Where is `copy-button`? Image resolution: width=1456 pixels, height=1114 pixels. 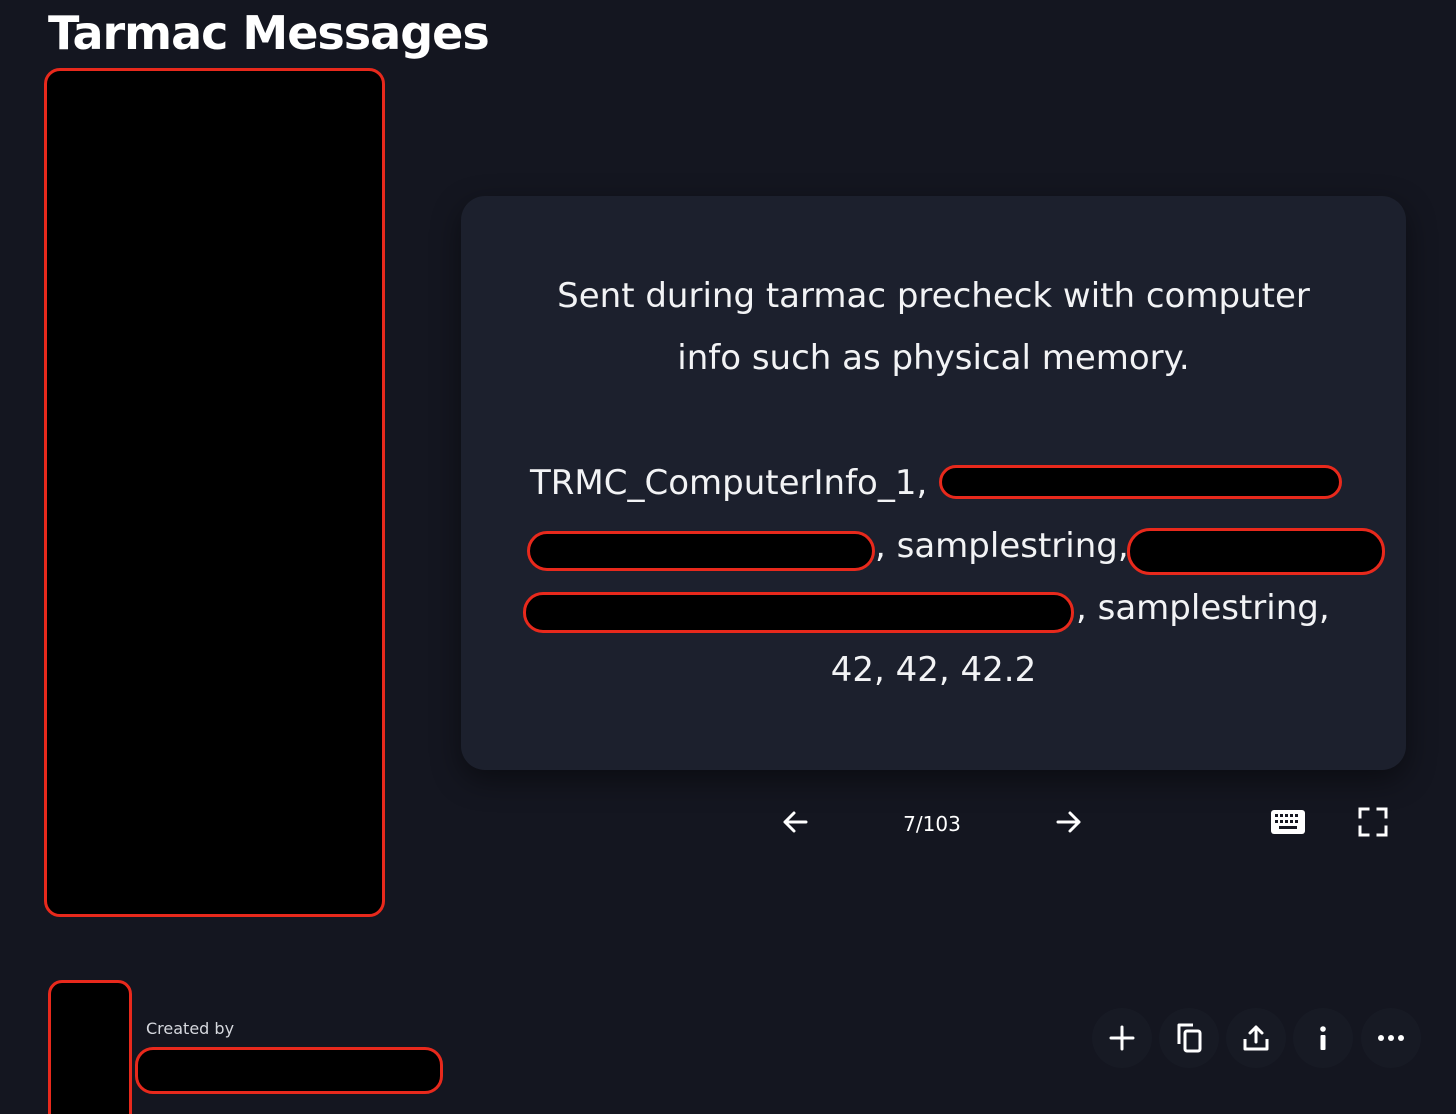 copy-button is located at coordinates (1189, 1038).